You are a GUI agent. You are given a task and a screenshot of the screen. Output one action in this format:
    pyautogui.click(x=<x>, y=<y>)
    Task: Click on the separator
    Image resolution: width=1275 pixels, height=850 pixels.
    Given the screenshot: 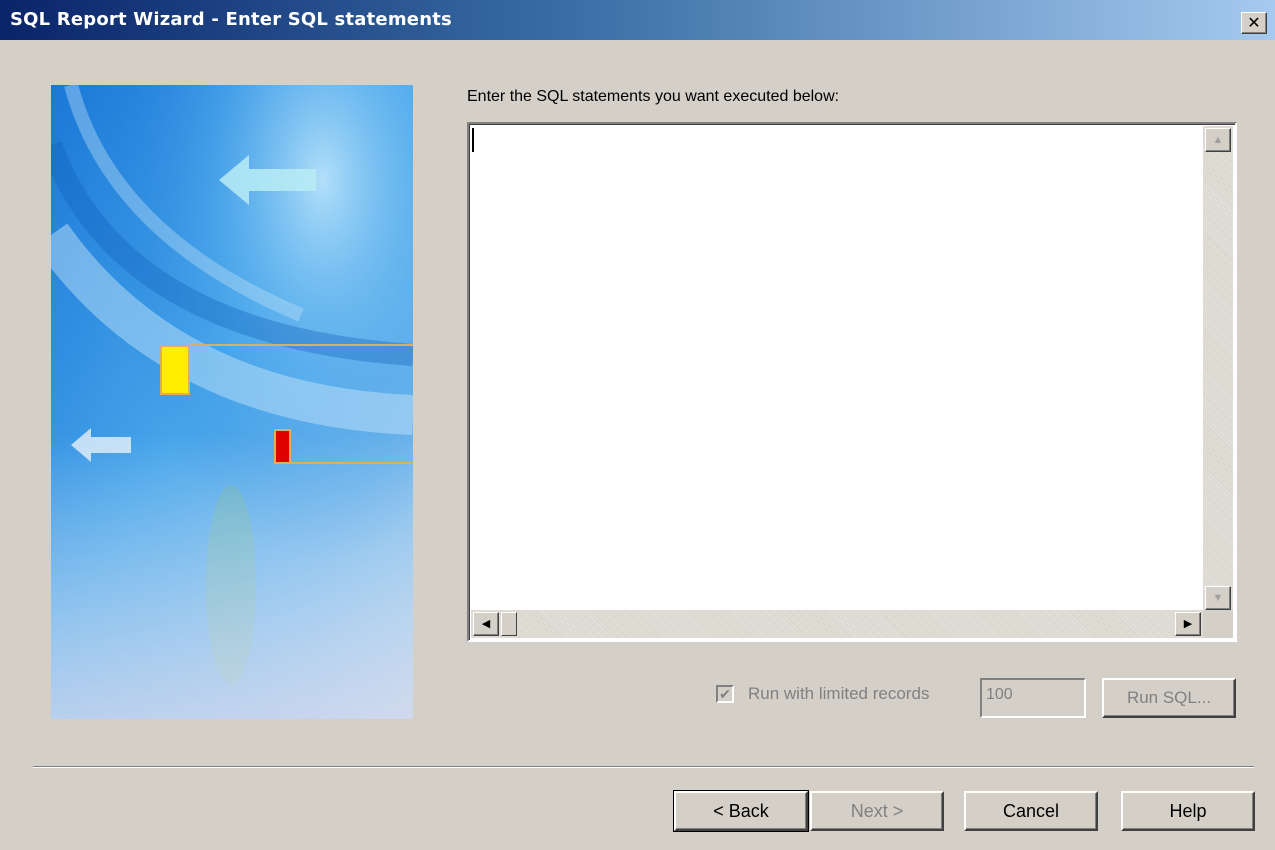 What is the action you would take?
    pyautogui.click(x=643, y=767)
    